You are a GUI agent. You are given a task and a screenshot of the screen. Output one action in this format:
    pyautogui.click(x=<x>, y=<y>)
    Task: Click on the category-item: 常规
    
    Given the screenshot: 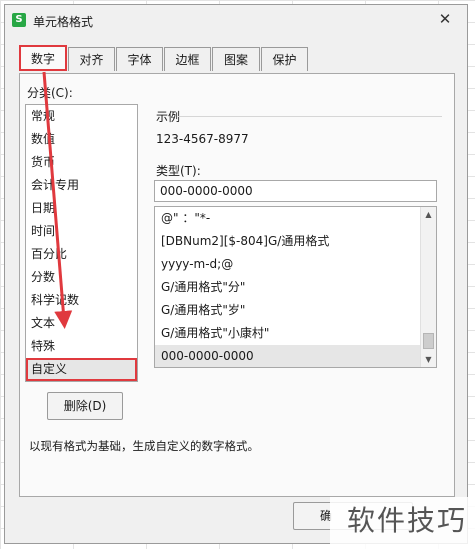 What is the action you would take?
    pyautogui.click(x=81, y=116)
    